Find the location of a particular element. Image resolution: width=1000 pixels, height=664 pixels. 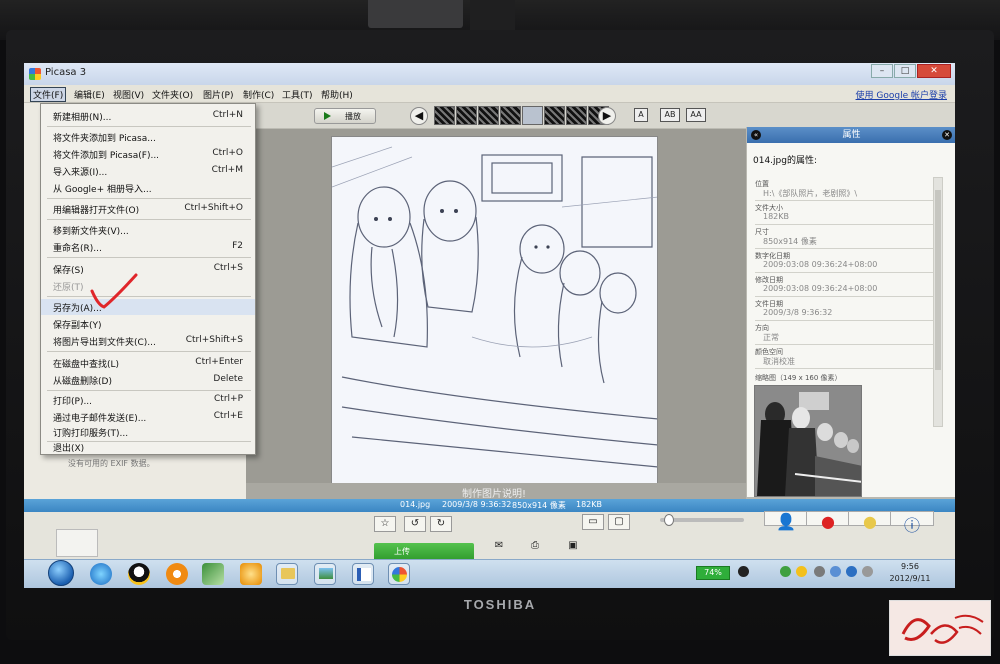

menu-folder: 文件夹(O) is located at coordinates (172, 94).